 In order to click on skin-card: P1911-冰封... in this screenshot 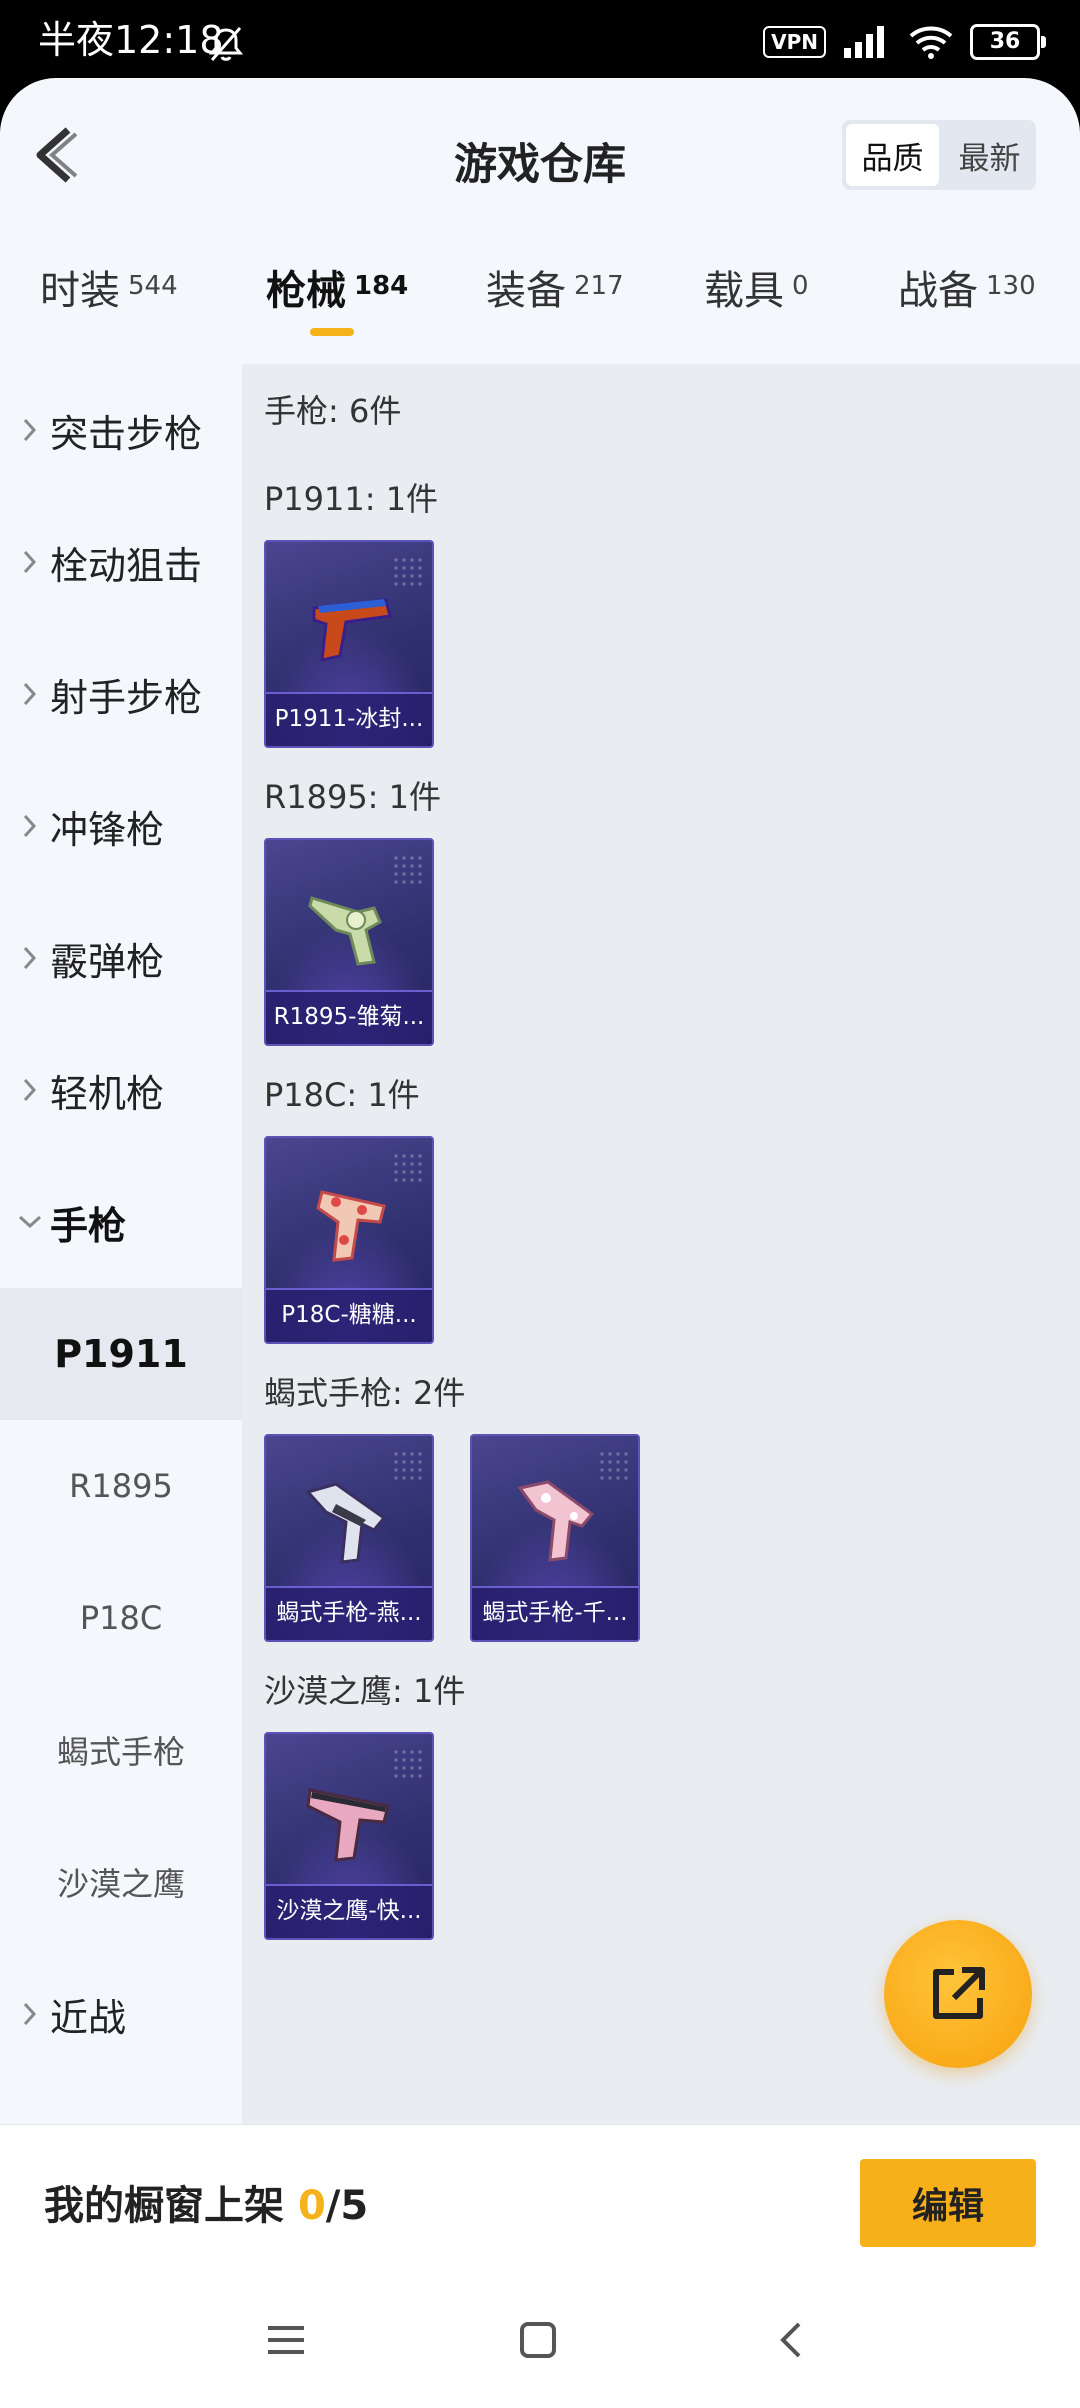, I will do `click(349, 644)`.